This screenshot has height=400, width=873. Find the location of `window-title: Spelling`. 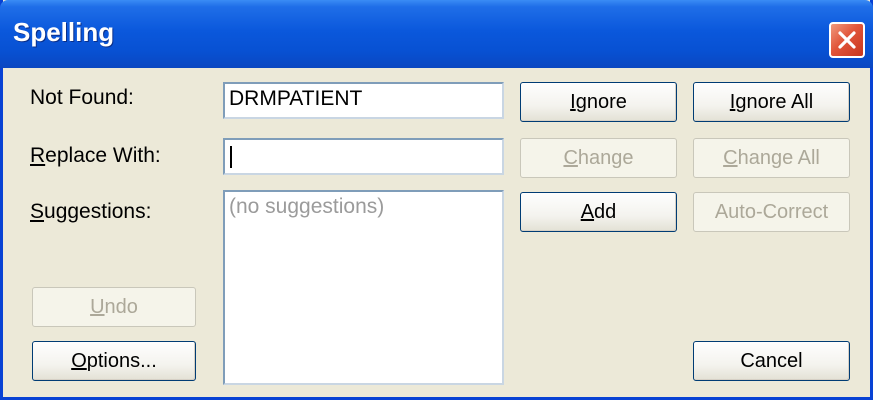

window-title: Spelling is located at coordinates (64, 32).